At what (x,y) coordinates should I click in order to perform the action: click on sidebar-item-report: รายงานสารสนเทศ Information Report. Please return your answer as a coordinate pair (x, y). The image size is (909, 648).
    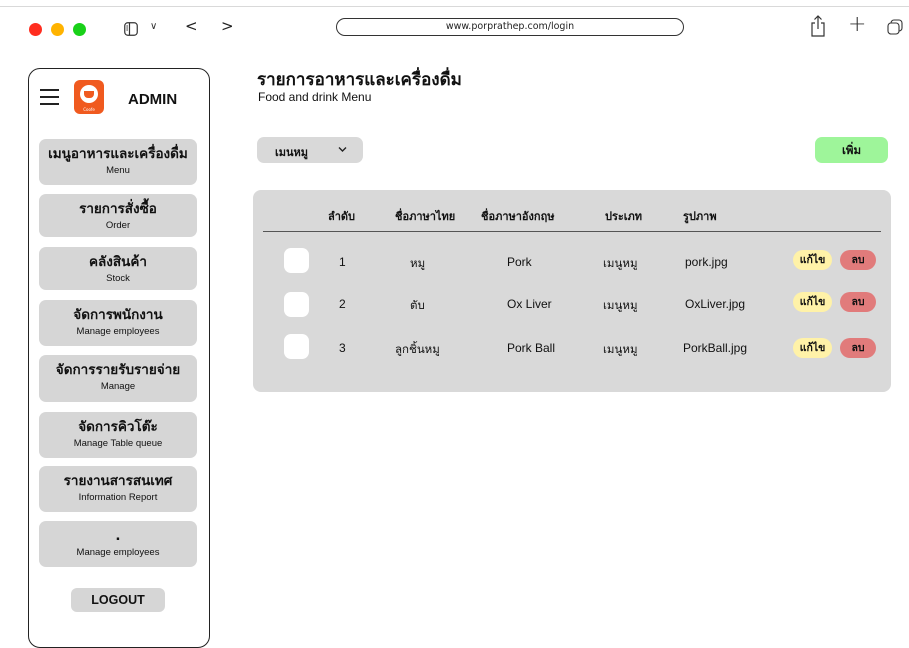
    Looking at the image, I should click on (118, 489).